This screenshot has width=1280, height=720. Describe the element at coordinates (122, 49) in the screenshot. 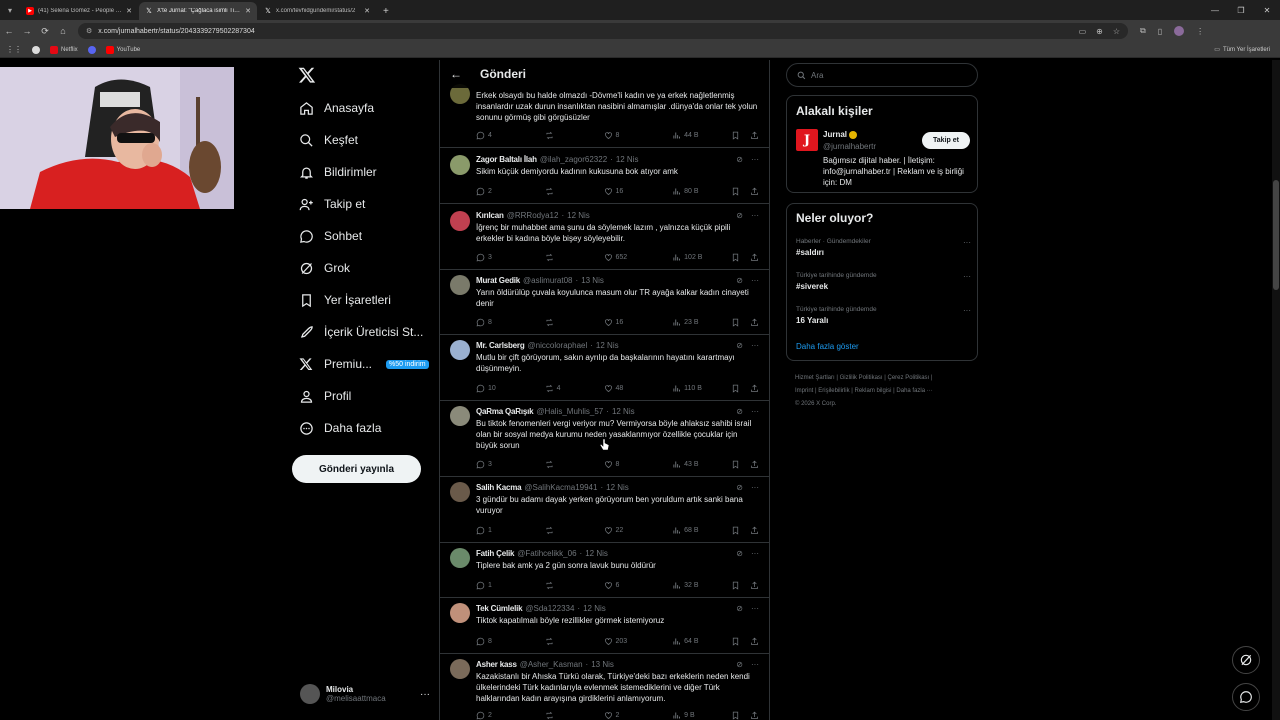

I see `bookmark-youtube: YouTube` at that location.